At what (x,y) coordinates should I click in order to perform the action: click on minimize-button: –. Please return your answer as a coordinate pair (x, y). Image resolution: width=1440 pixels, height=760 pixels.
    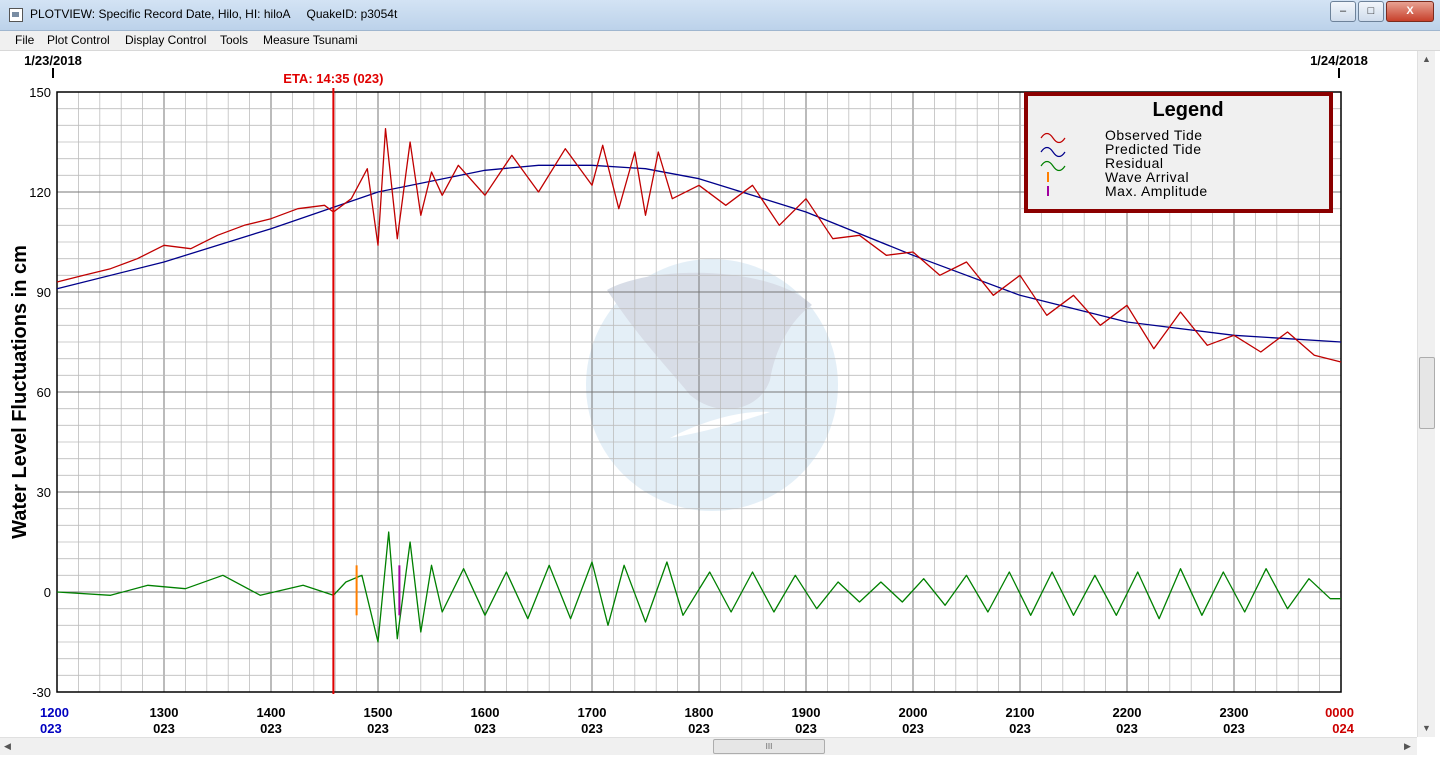
    Looking at the image, I should click on (1343, 11).